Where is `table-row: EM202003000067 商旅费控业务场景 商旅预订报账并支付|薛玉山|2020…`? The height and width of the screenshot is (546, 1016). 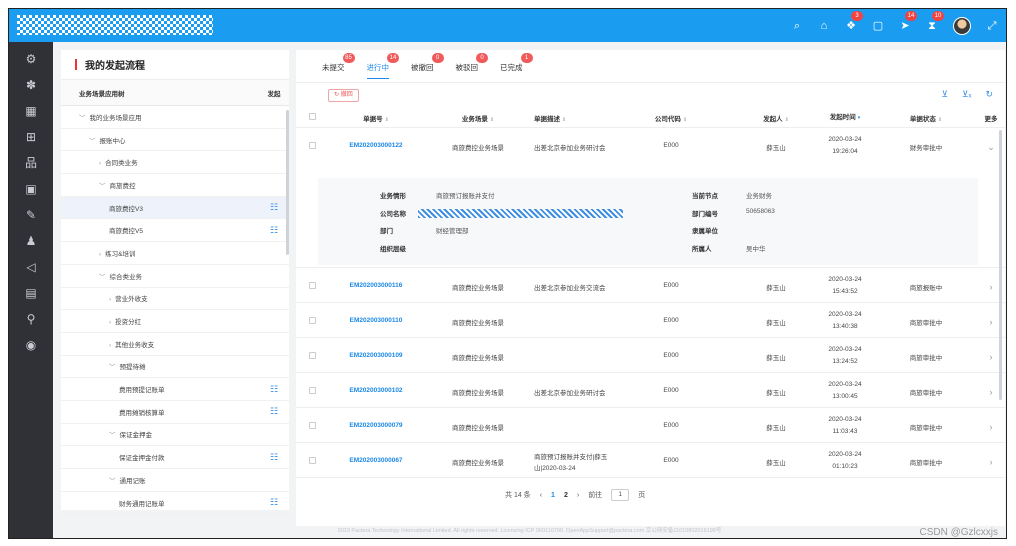
table-row: EM202003000067 商旅费控业务场景 商旅预订报账并支付|薛玉山|2020… is located at coordinates (650, 460).